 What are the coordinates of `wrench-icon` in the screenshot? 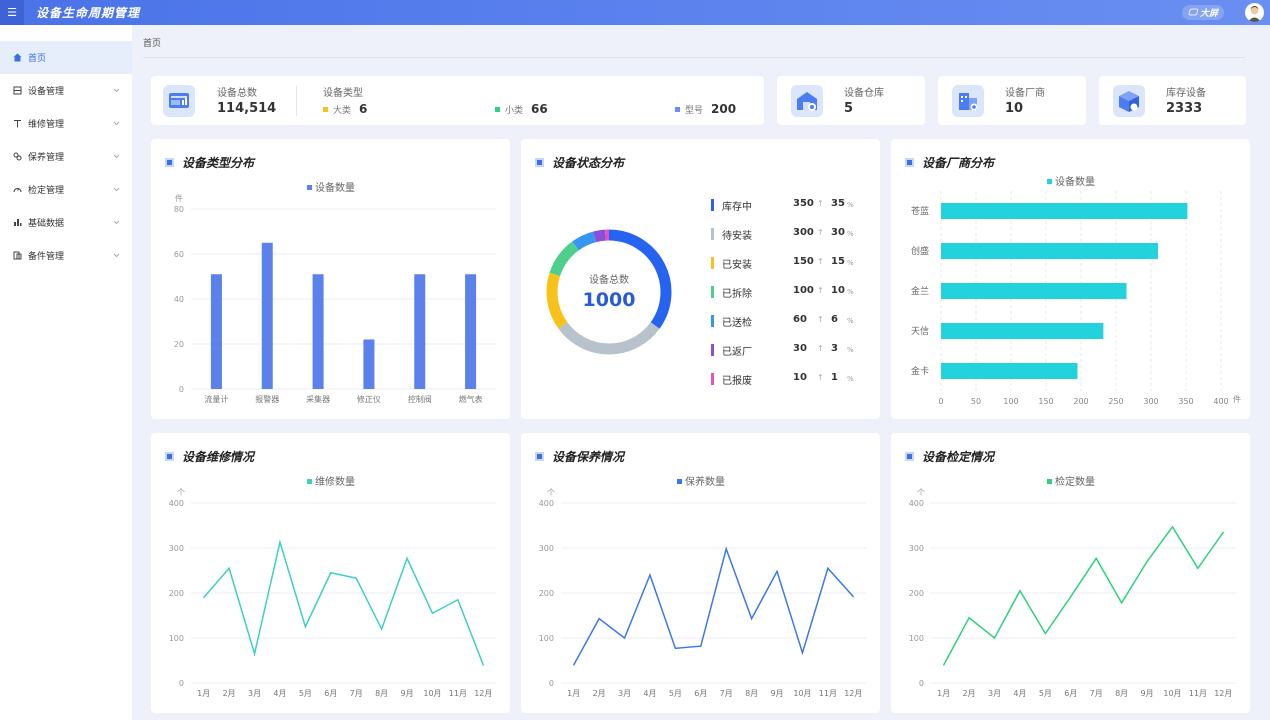 It's located at (17, 124).